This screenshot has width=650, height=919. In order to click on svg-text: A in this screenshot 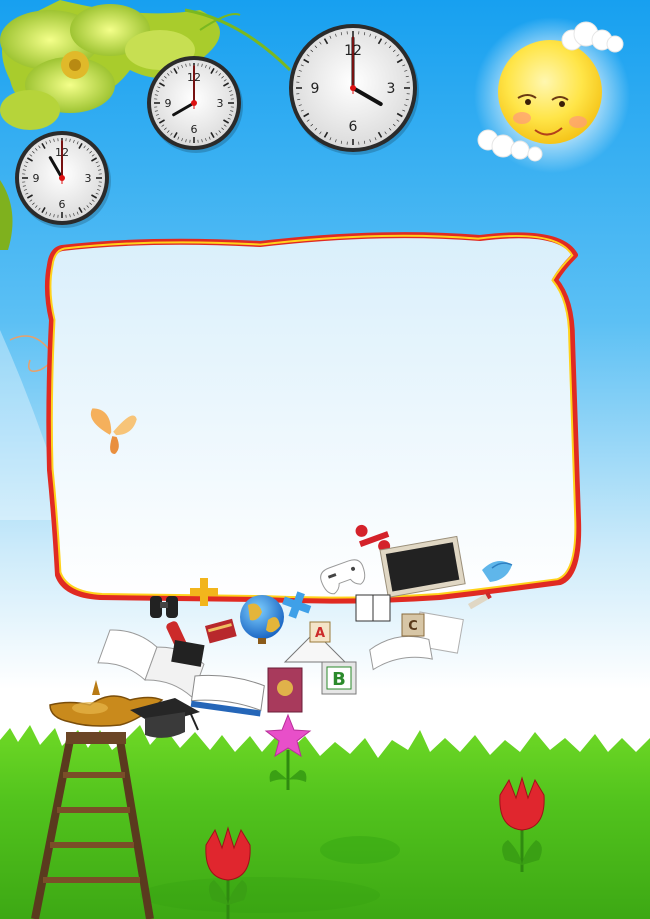, I will do `click(320, 633)`.